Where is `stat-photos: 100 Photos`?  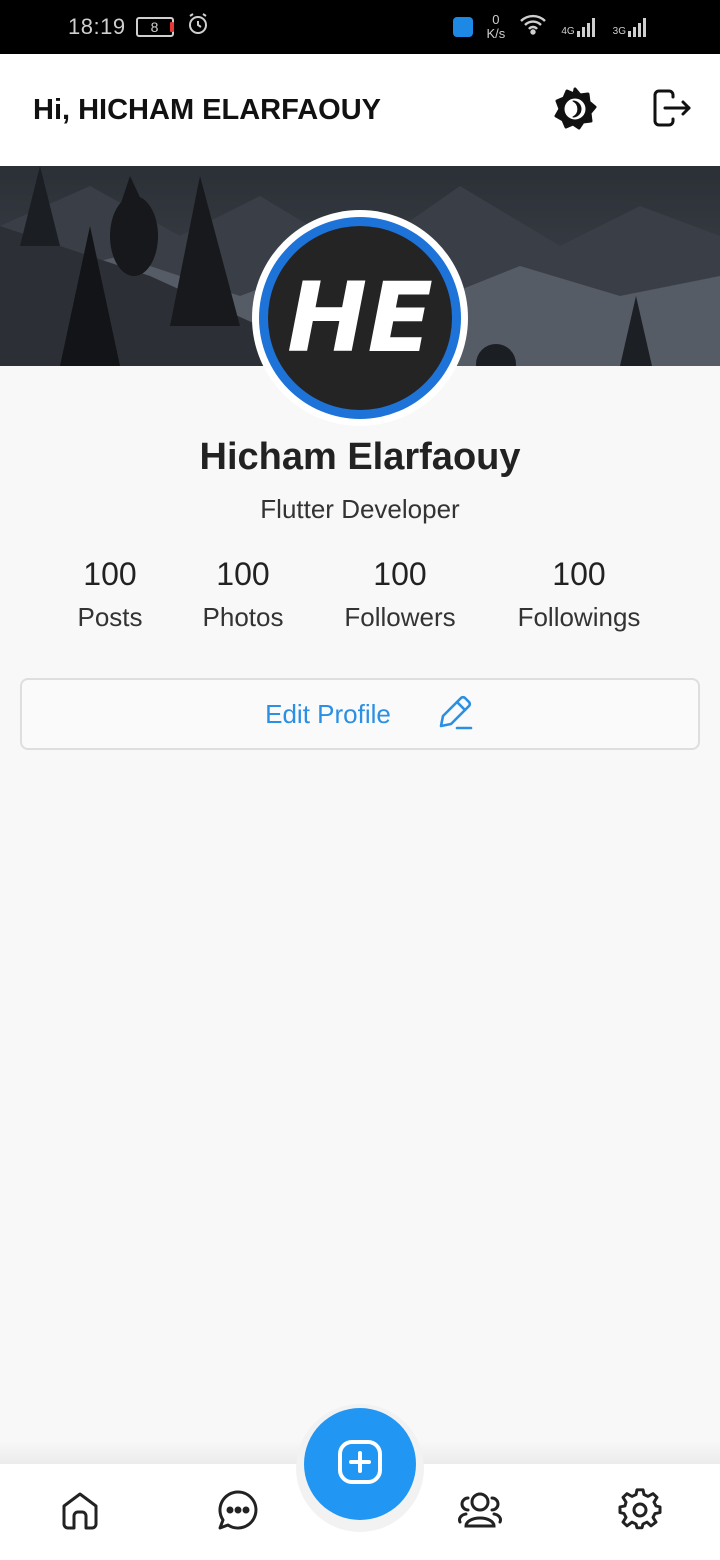
stat-photos: 100 Photos is located at coordinates (243, 594).